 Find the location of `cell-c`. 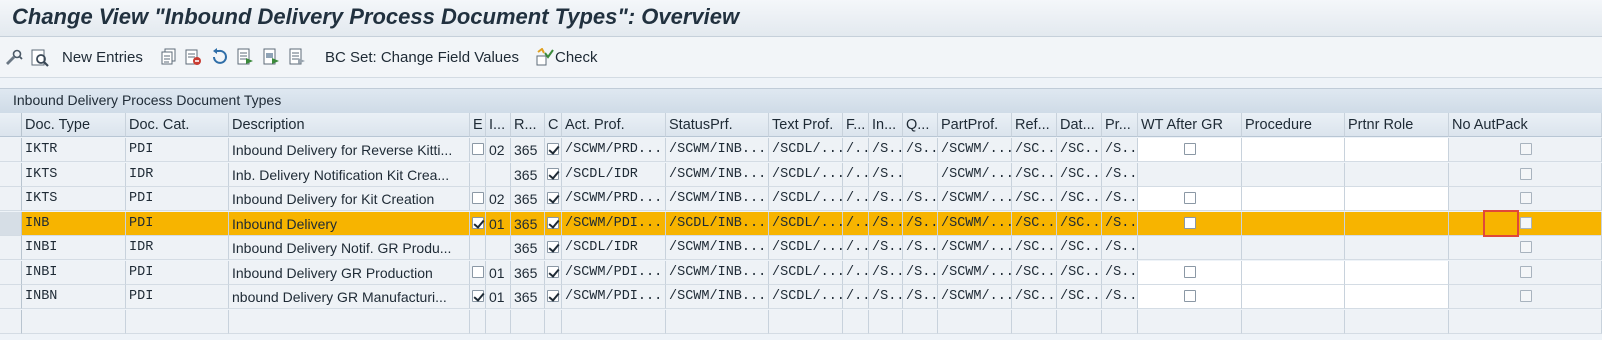

cell-c is located at coordinates (553, 321).